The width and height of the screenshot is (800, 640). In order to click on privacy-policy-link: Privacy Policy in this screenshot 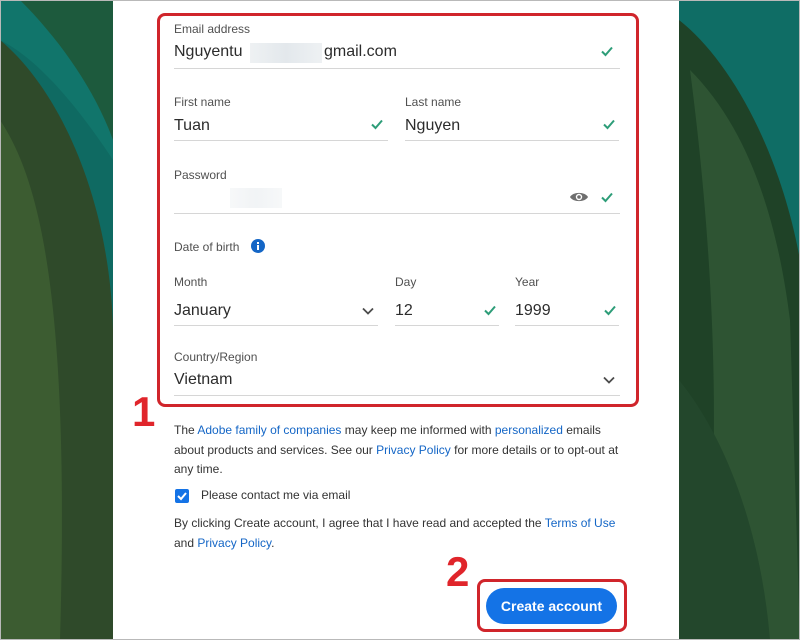, I will do `click(413, 450)`.